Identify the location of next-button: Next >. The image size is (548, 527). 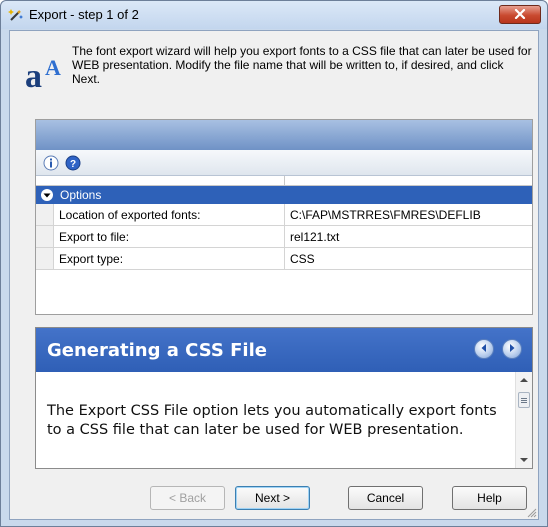
(272, 498).